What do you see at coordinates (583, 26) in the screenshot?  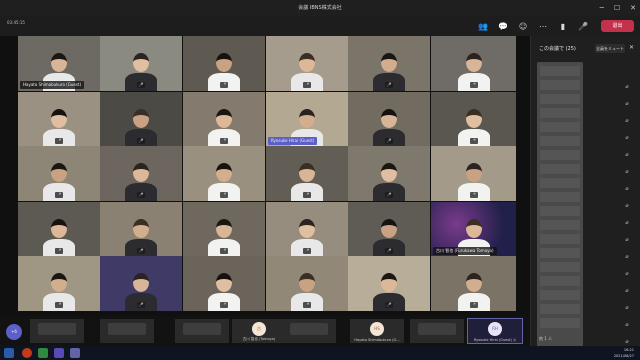 I see `mic-icon: 🎤` at bounding box center [583, 26].